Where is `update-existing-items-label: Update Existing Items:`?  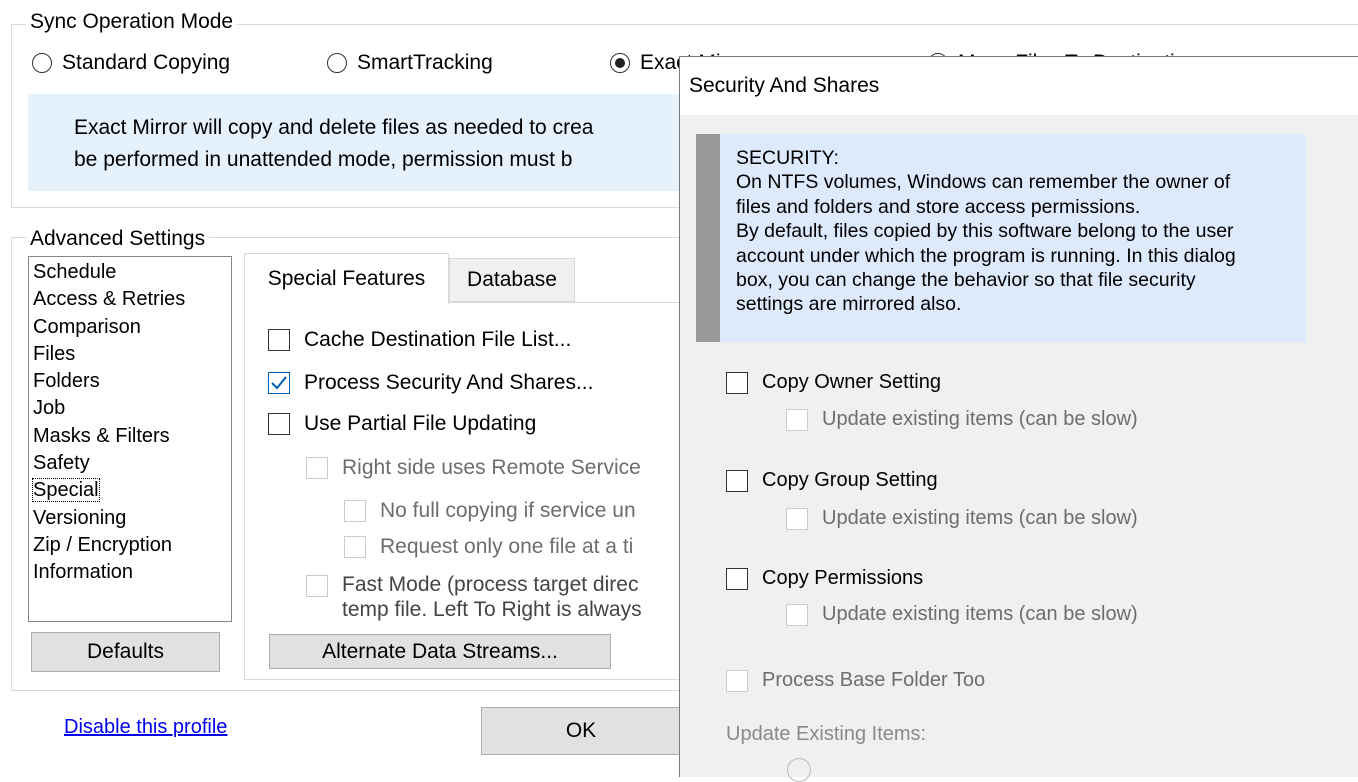
update-existing-items-label: Update Existing Items: is located at coordinates (826, 734).